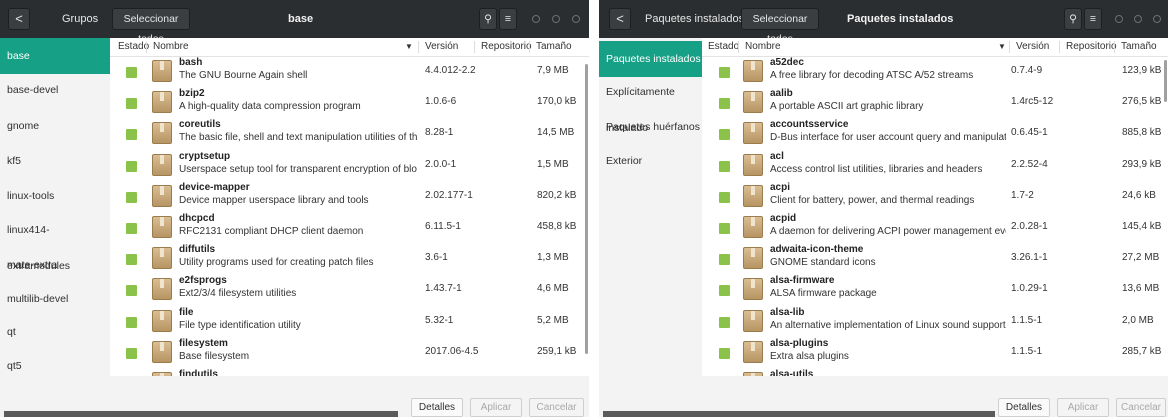 The width and height of the screenshot is (1168, 417). What do you see at coordinates (349, 372) in the screenshot?
I see `table-row: findutils4.6.0-21,6 MB` at bounding box center [349, 372].